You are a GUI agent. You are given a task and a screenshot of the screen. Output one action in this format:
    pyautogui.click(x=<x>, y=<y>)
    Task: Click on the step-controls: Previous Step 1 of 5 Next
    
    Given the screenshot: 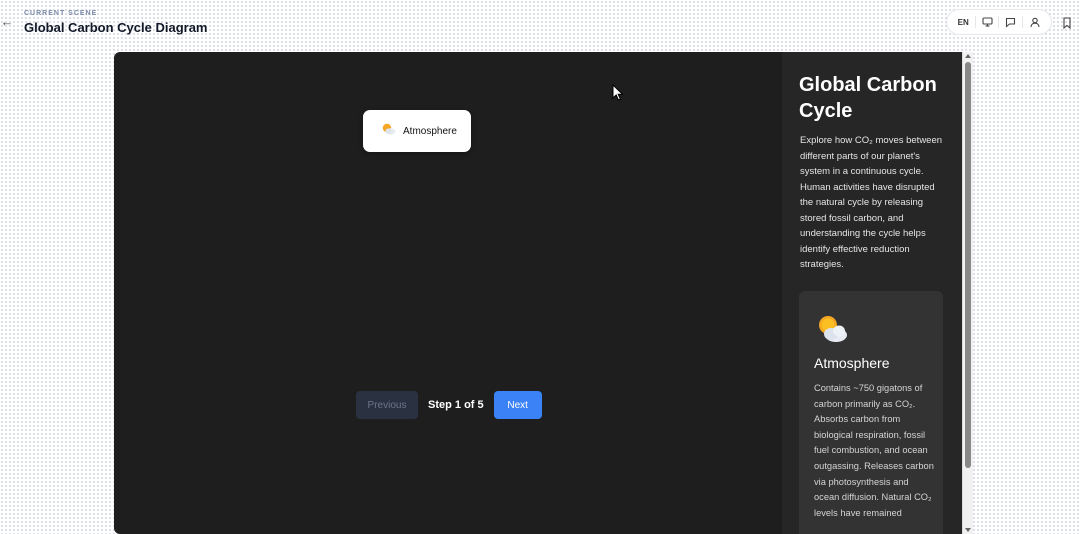 What is the action you would take?
    pyautogui.click(x=449, y=405)
    